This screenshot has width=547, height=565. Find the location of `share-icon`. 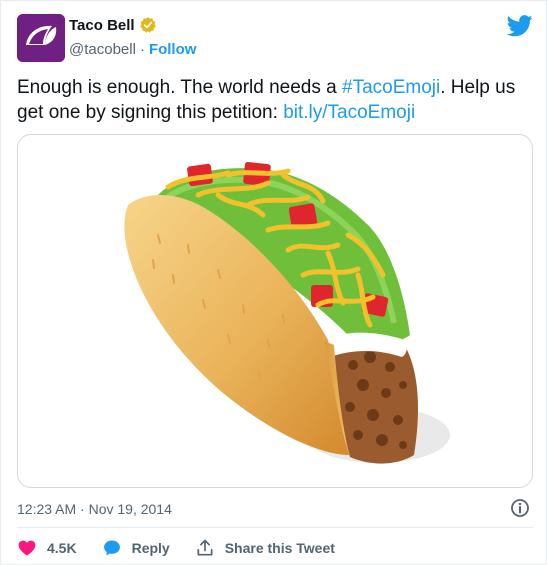

share-icon is located at coordinates (205, 547).